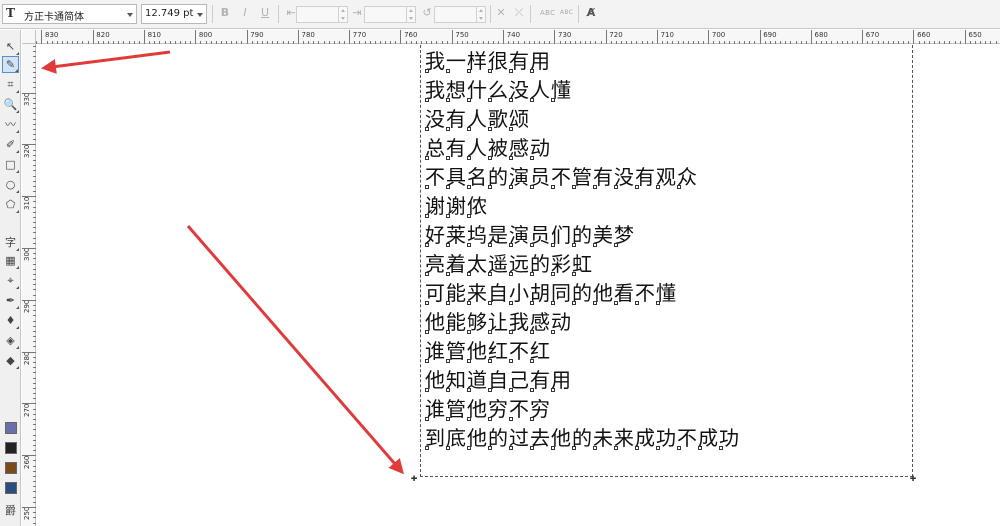 The image size is (1000, 526). What do you see at coordinates (174, 14) in the screenshot?
I see `font-size-combo: 12.749 pt` at bounding box center [174, 14].